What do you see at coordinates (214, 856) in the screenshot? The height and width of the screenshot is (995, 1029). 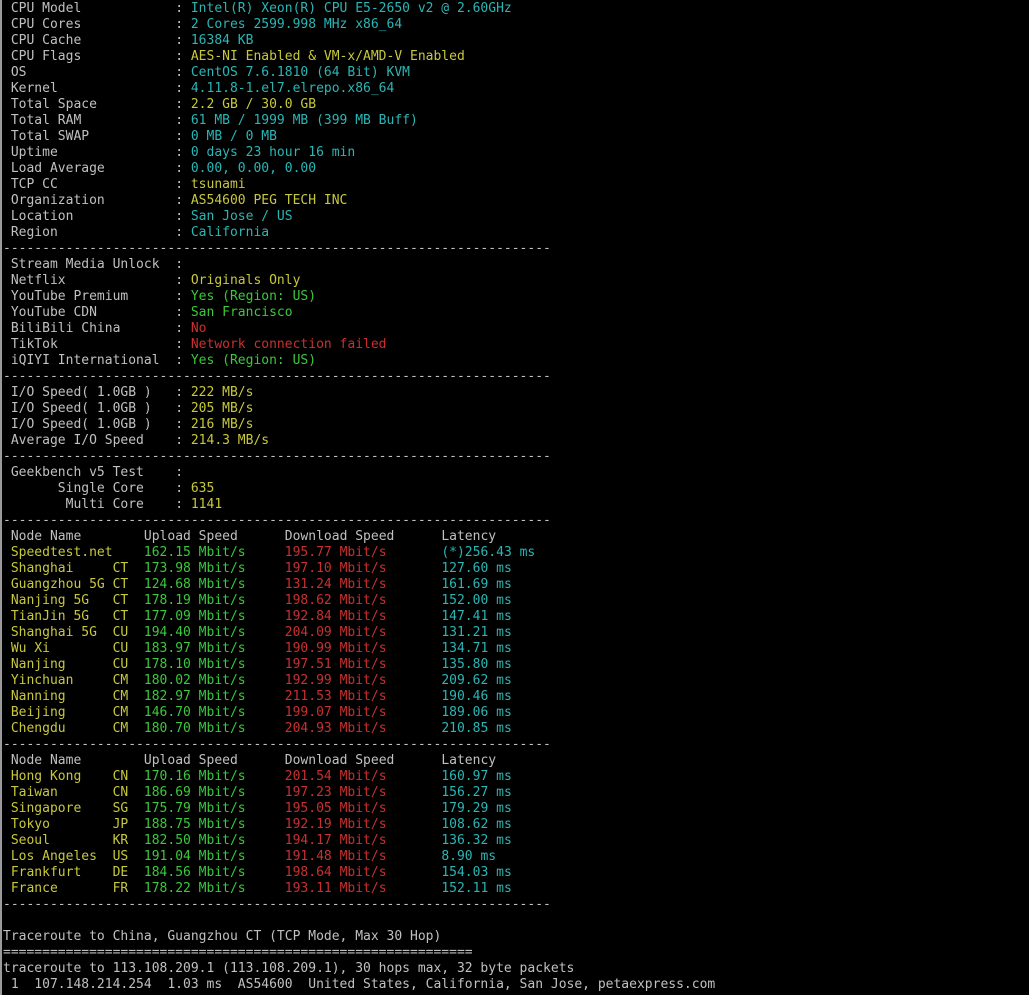 I see `upload-speed: 191.04 Mbit/s` at bounding box center [214, 856].